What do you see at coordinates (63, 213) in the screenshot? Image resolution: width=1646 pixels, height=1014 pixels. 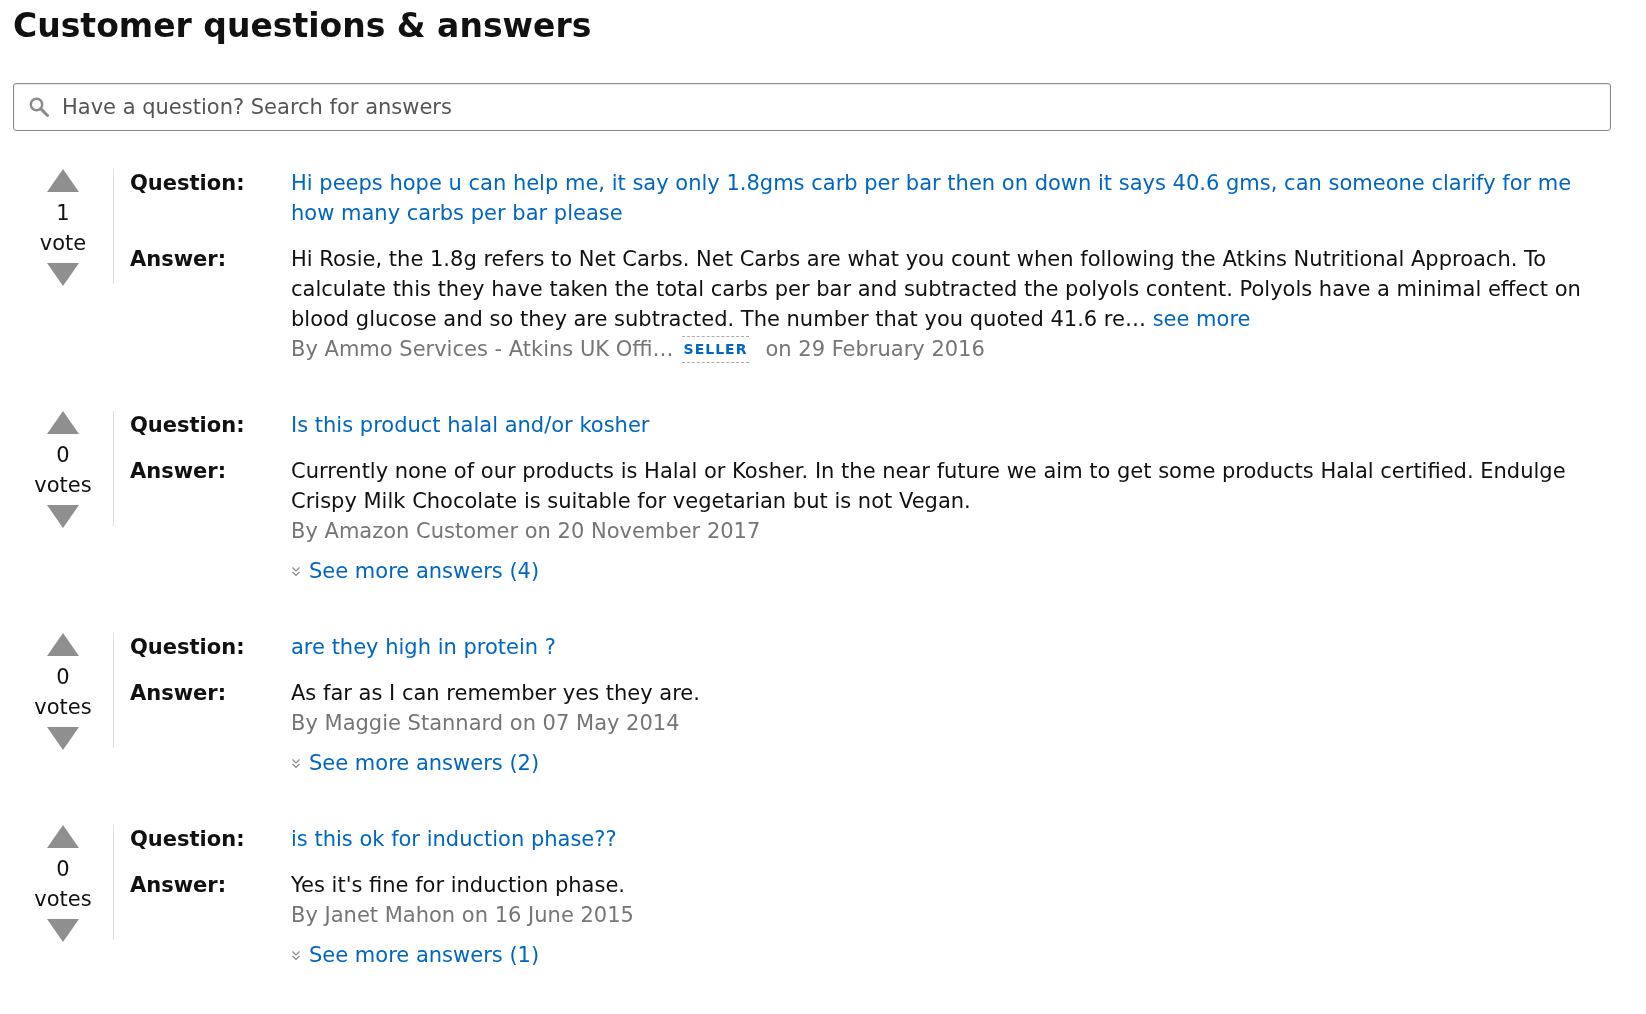 I see `vote-count: 1` at bounding box center [63, 213].